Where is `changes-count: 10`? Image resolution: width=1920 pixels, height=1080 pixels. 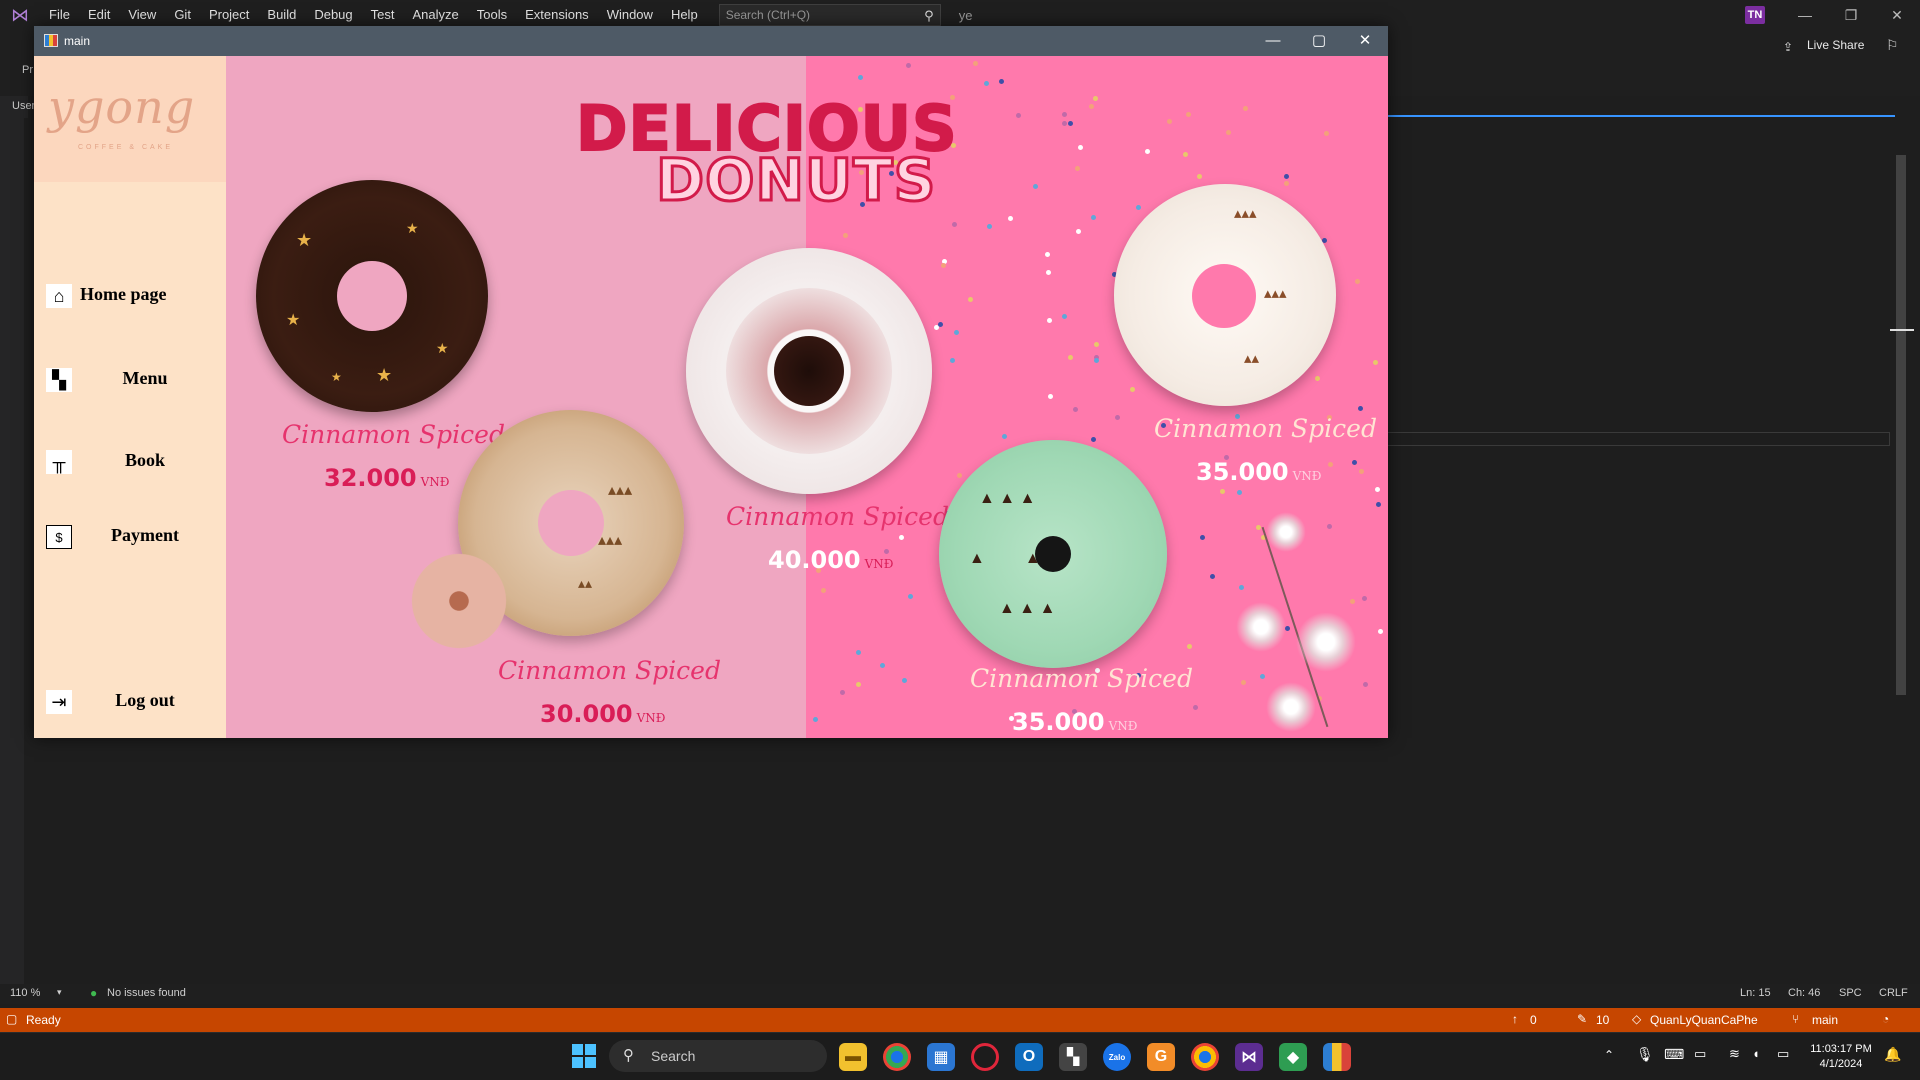
changes-count: 10 is located at coordinates (1602, 1020).